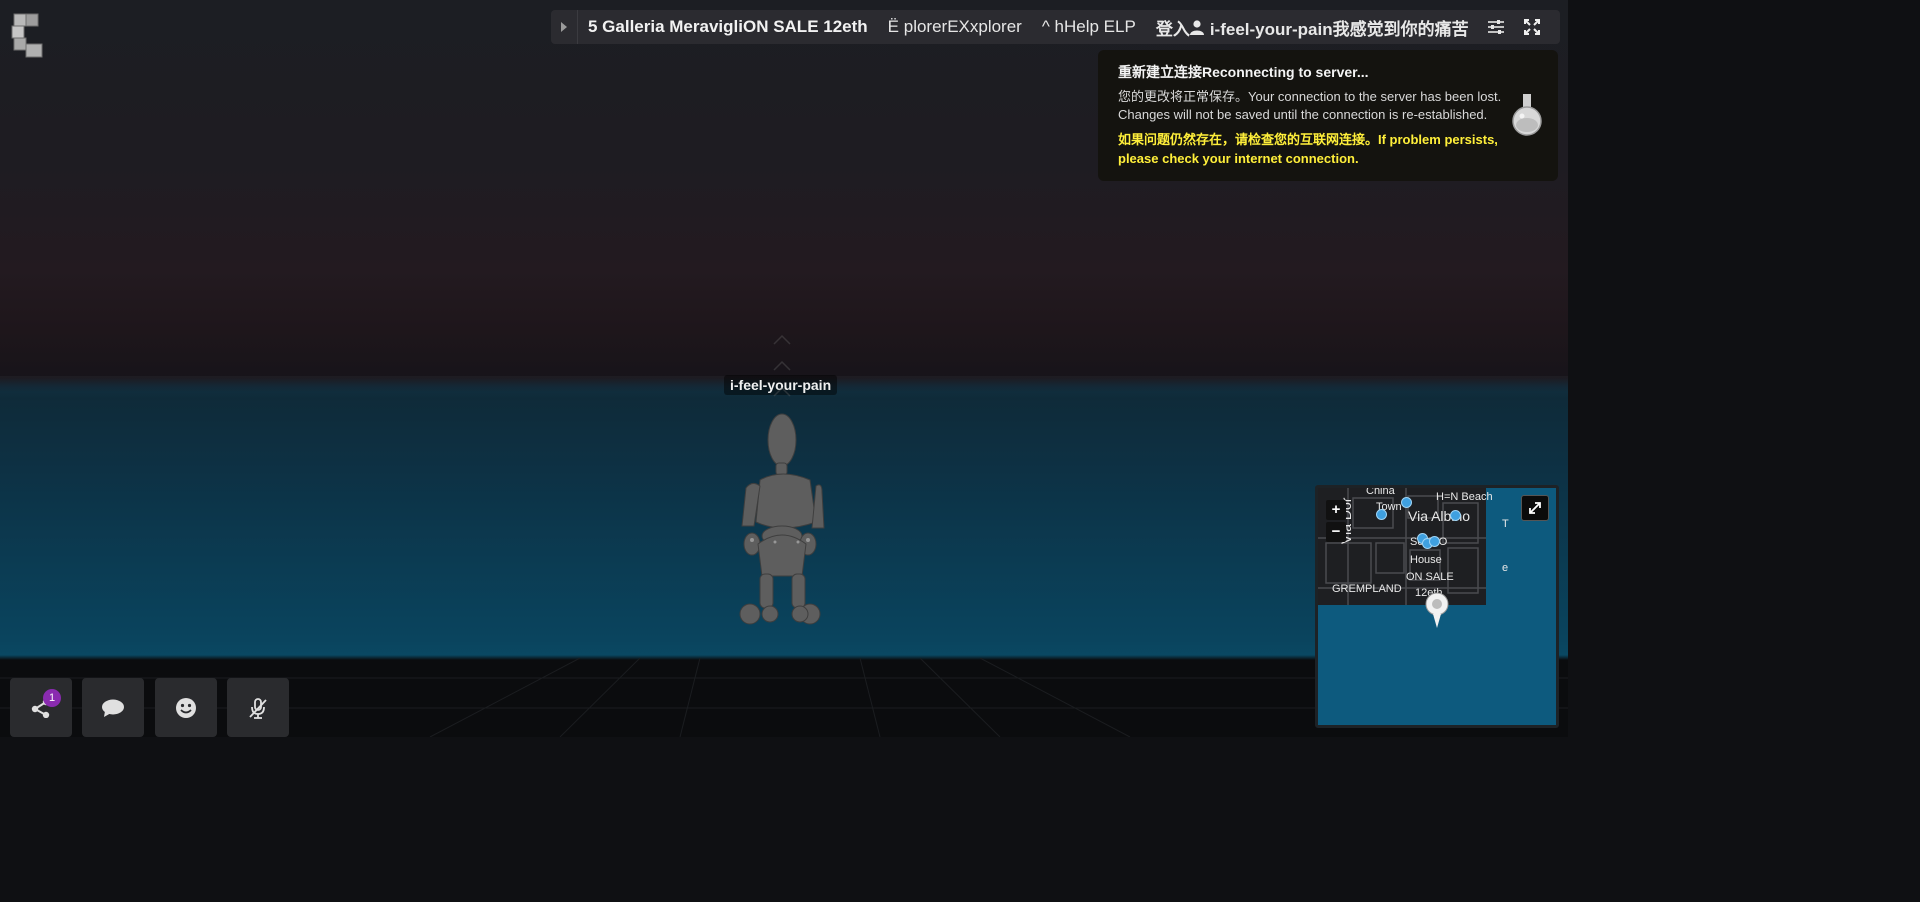  Describe the element at coordinates (1430, 577) in the screenshot. I see `map-label-on-sale: ON SALE` at that location.